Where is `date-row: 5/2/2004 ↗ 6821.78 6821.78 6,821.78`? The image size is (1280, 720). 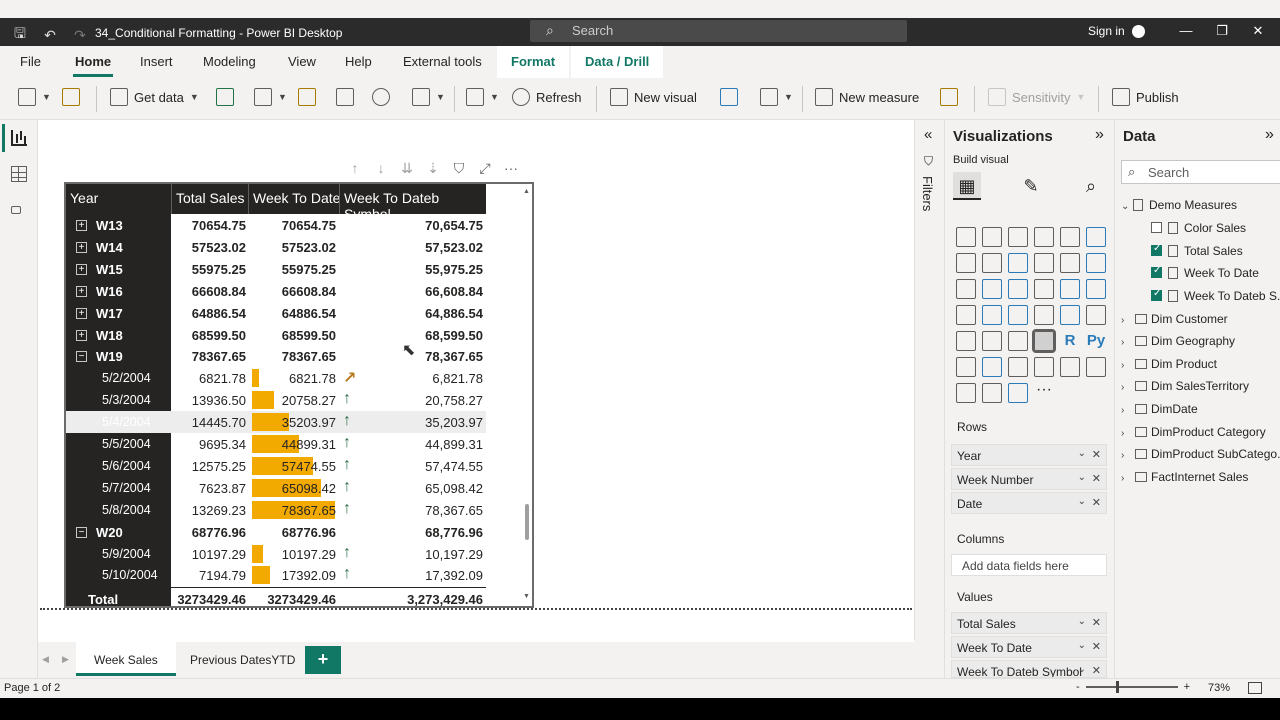
date-row: 5/2/2004 ↗ 6821.78 6821.78 6,821.78 is located at coordinates (276, 378).